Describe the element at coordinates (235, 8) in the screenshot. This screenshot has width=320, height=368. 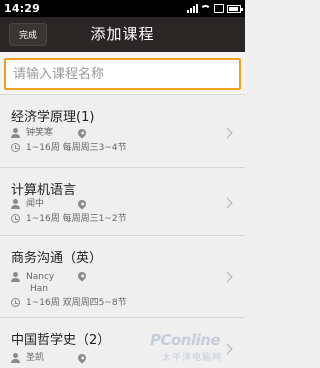
I see `battery-icon` at that location.